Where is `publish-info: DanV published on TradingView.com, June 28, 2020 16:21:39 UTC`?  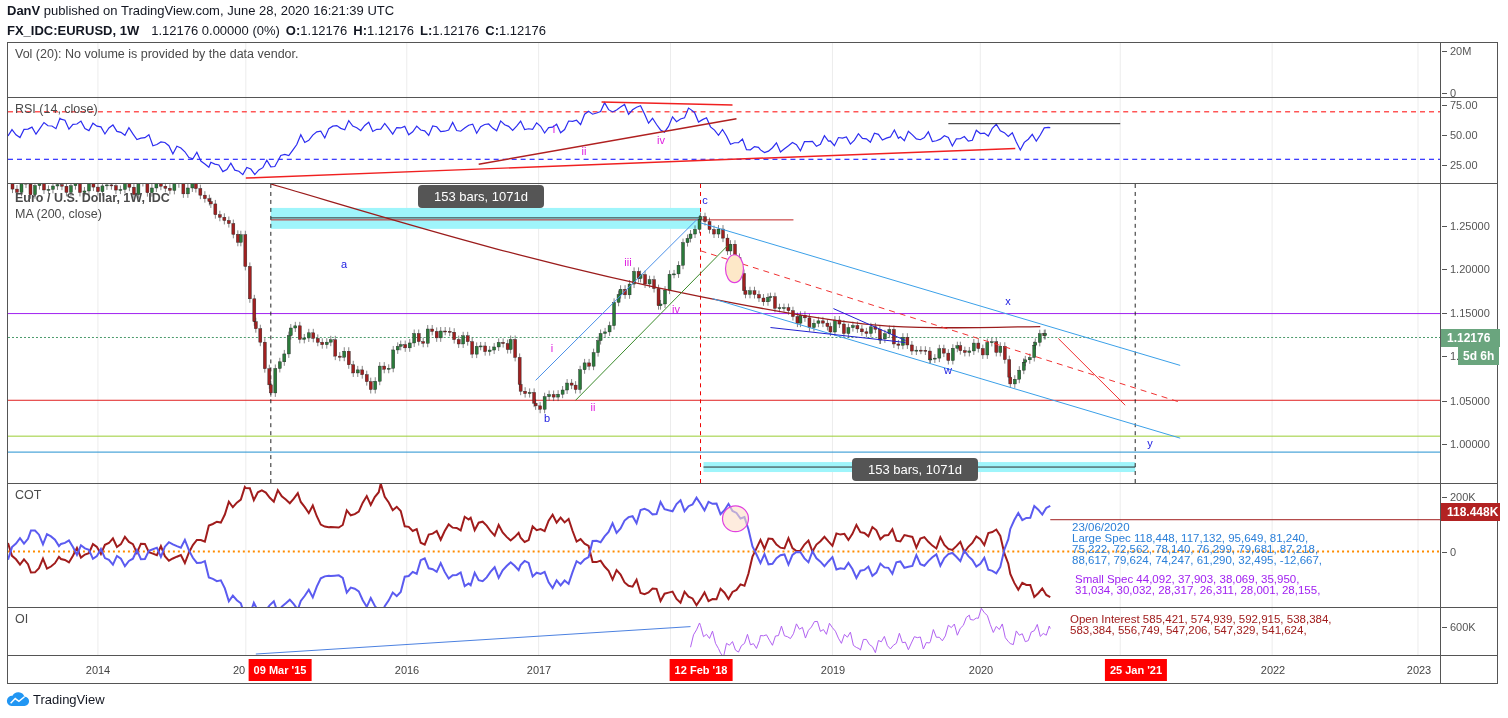 publish-info: DanV published on TradingView.com, June 28, 2020 16:21:39 UTC is located at coordinates (201, 11).